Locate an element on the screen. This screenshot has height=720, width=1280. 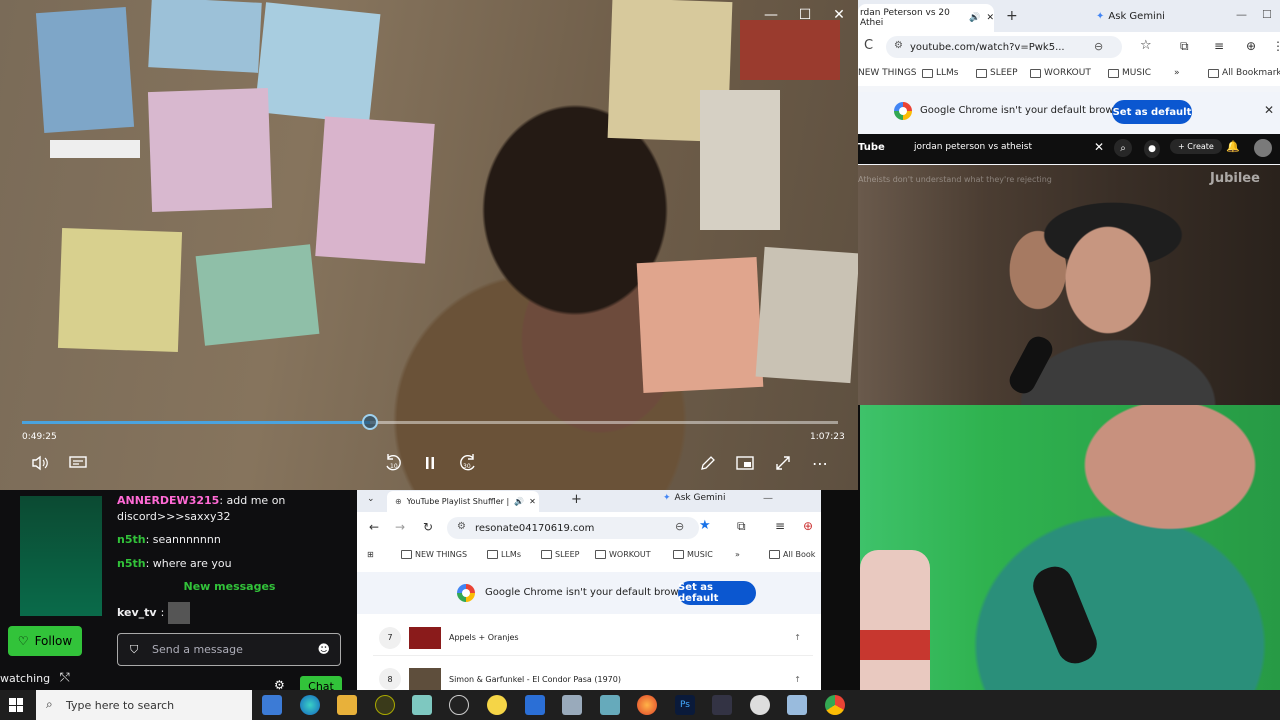
photoshop-icon: Ps is located at coordinates (685, 705).